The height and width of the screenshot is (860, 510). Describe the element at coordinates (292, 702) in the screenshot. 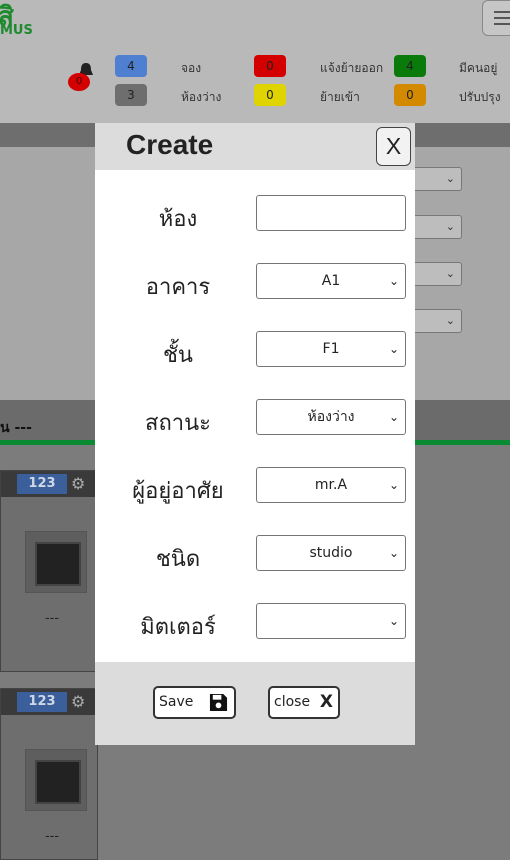

I see `close-label: close` at that location.